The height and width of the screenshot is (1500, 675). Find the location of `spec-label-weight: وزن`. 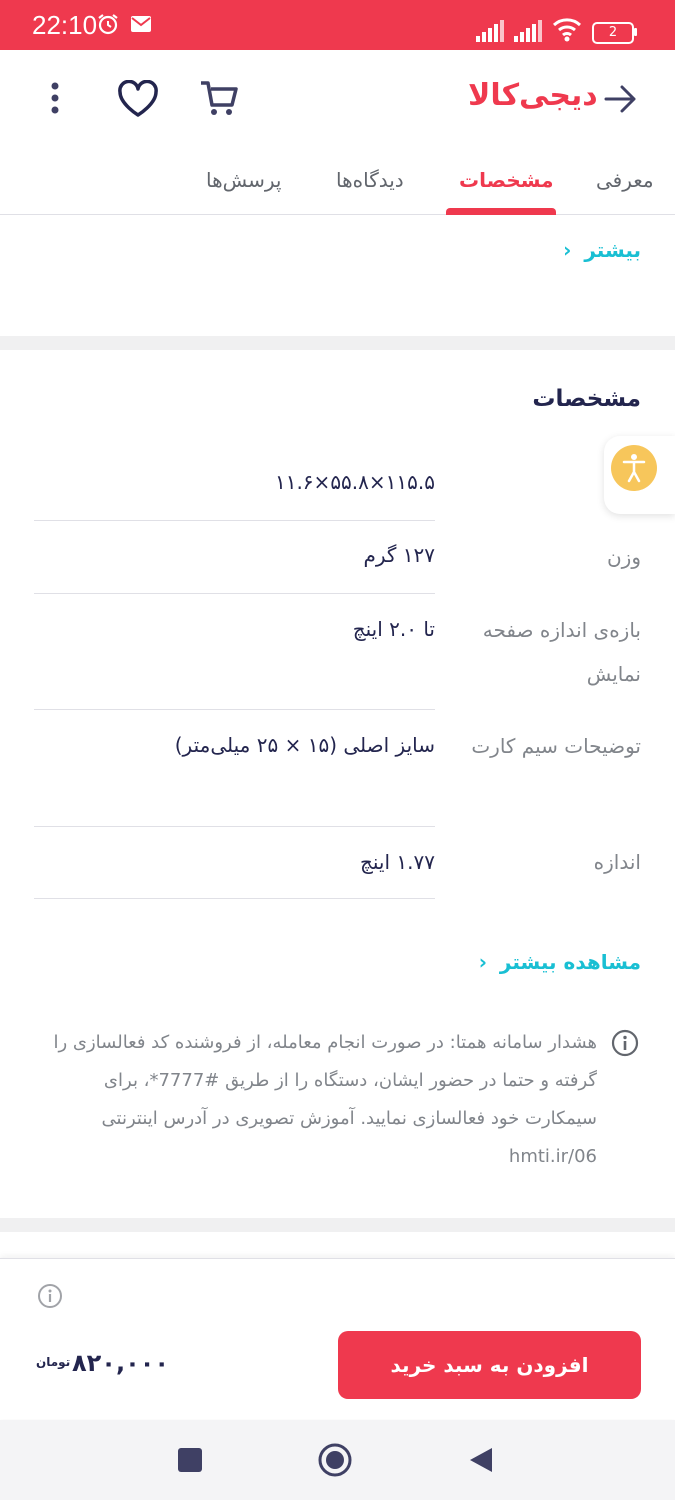

spec-label-weight: وزن is located at coordinates (623, 557).